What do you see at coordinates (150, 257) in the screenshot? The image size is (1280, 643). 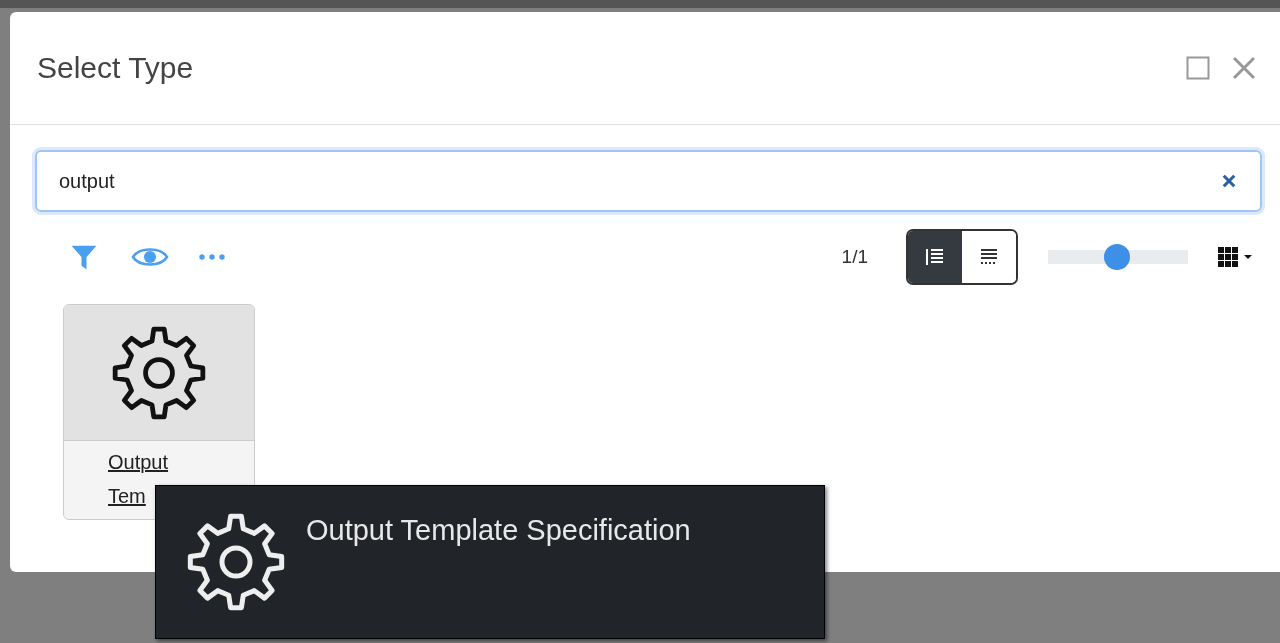 I see `eye-icon` at bounding box center [150, 257].